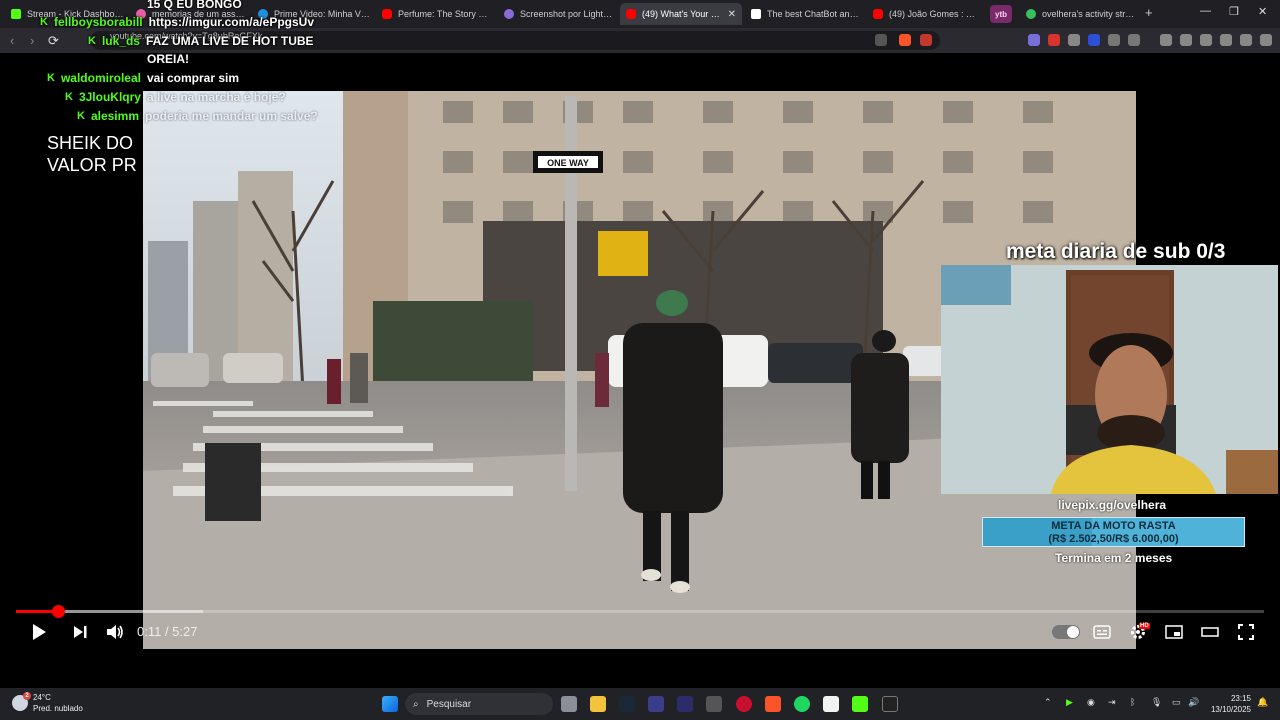 This screenshot has height=720, width=1280. I want to click on fullscreen-button, so click(1246, 632).